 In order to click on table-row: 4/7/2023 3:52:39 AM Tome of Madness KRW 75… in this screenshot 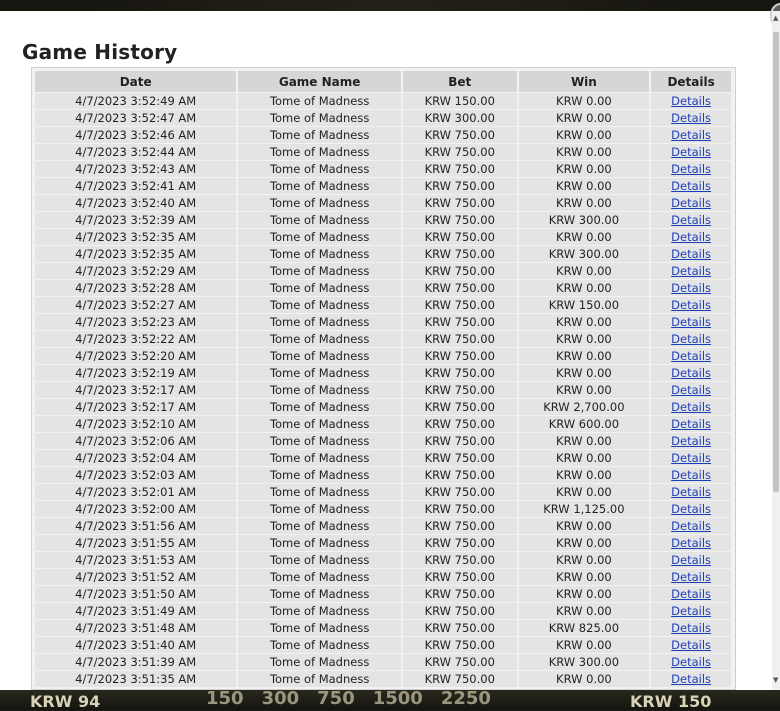, I will do `click(383, 220)`.